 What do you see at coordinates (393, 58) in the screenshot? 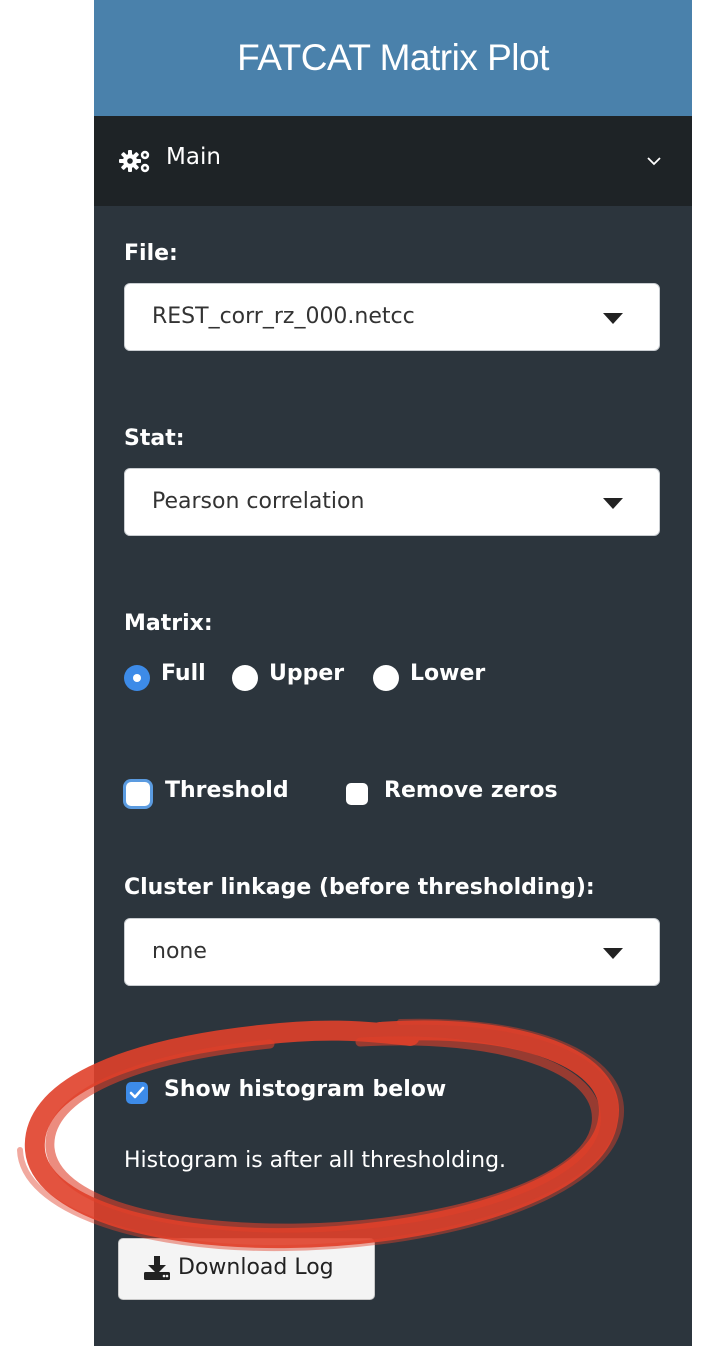
I see `app-title: FATCAT Matrix Plot` at bounding box center [393, 58].